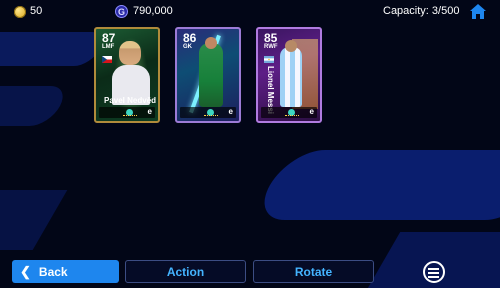 This screenshot has width=500, height=288. What do you see at coordinates (187, 47) in the screenshot?
I see `card-position: GK` at bounding box center [187, 47].